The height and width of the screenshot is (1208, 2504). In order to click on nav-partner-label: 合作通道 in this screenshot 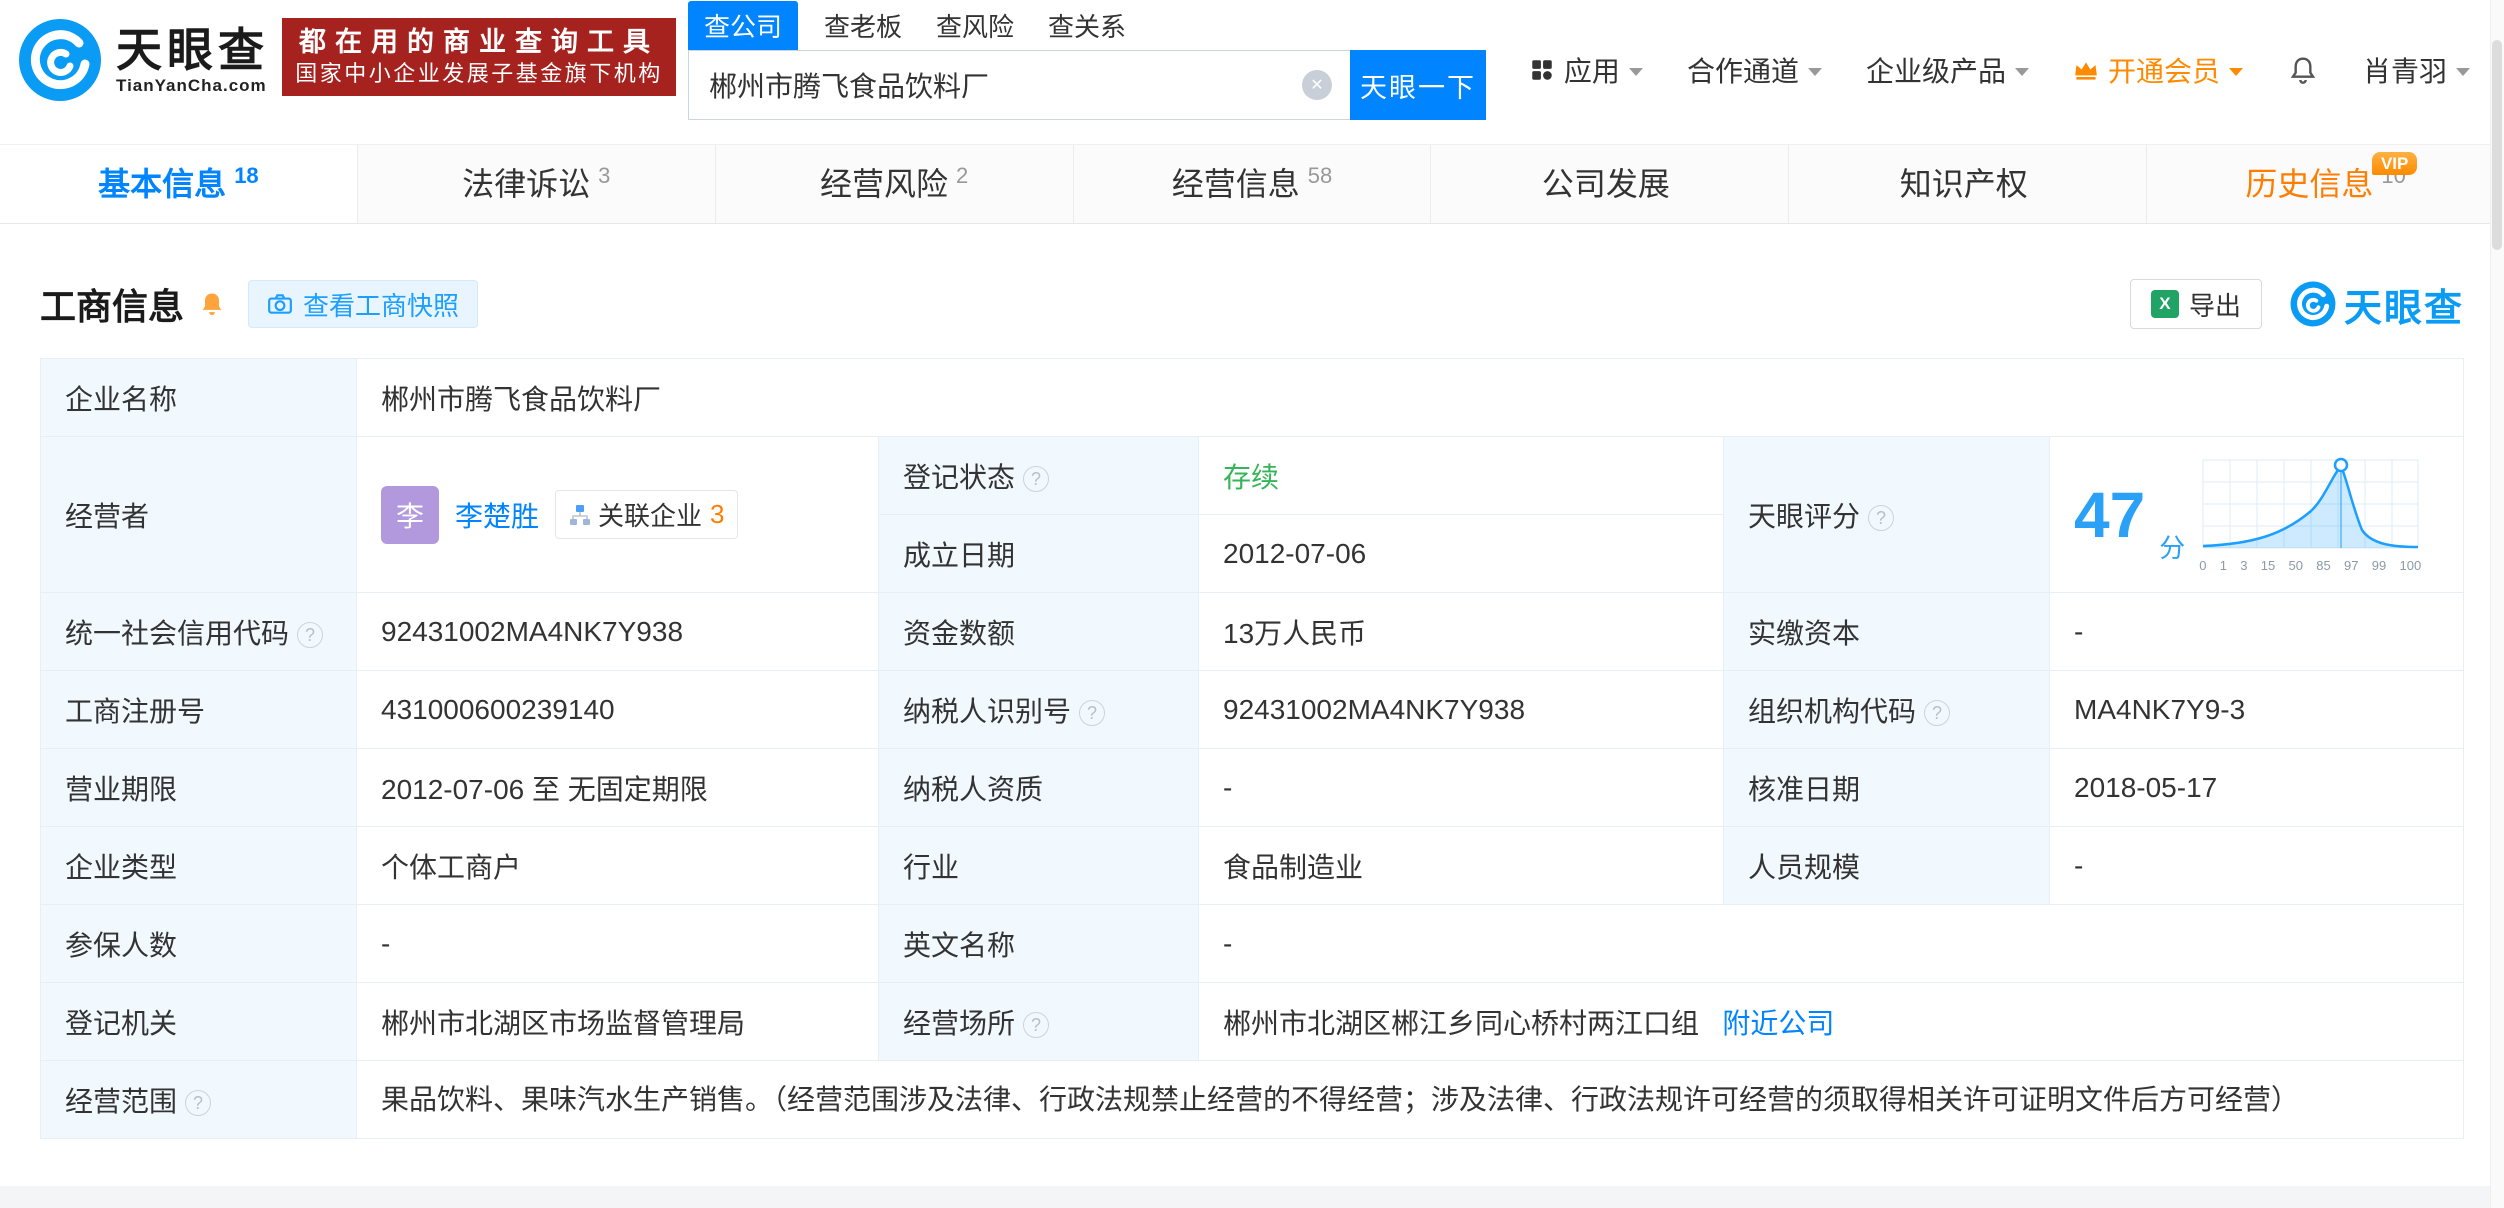, I will do `click(1742, 71)`.